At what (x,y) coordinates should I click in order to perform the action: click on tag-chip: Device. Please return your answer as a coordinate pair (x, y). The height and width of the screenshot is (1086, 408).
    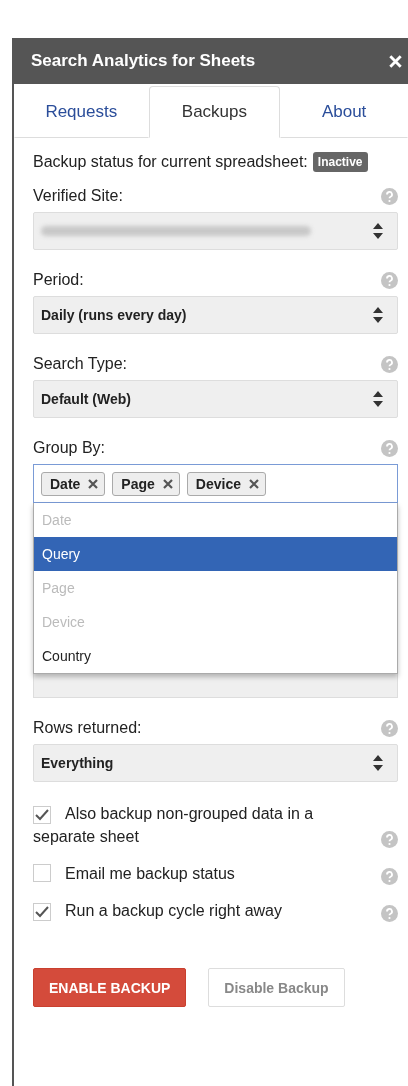
    Looking at the image, I should click on (226, 483).